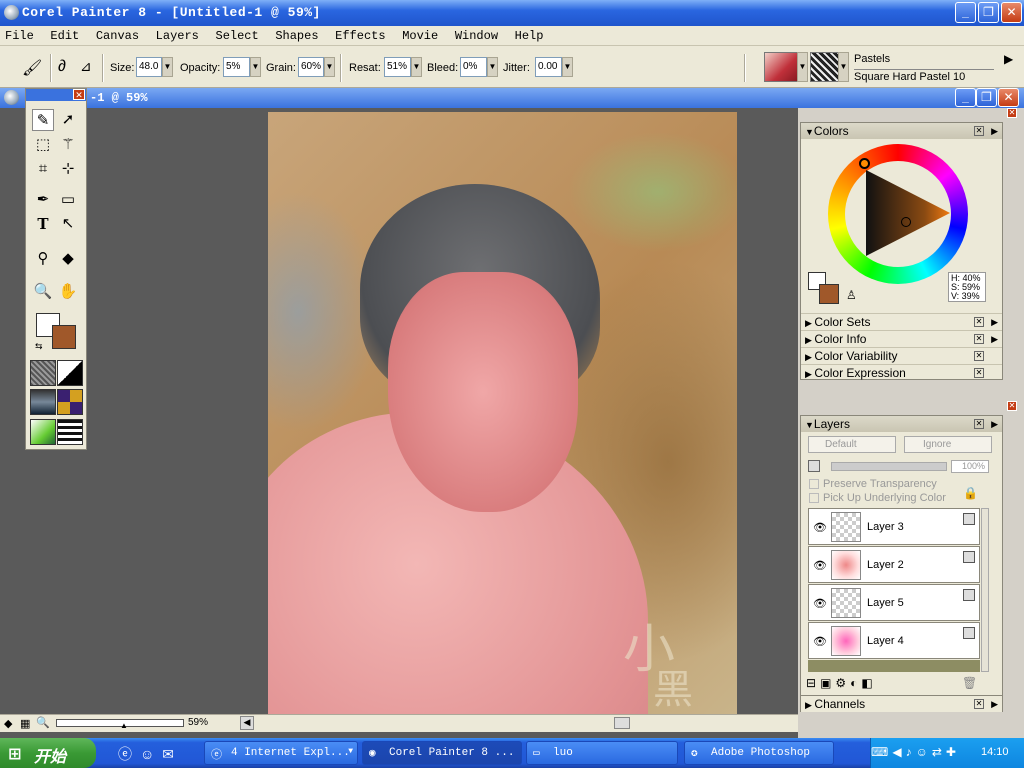  What do you see at coordinates (901, 424) in the screenshot?
I see `layers-panel-header: ▼Layers ✕ ▶` at bounding box center [901, 424].